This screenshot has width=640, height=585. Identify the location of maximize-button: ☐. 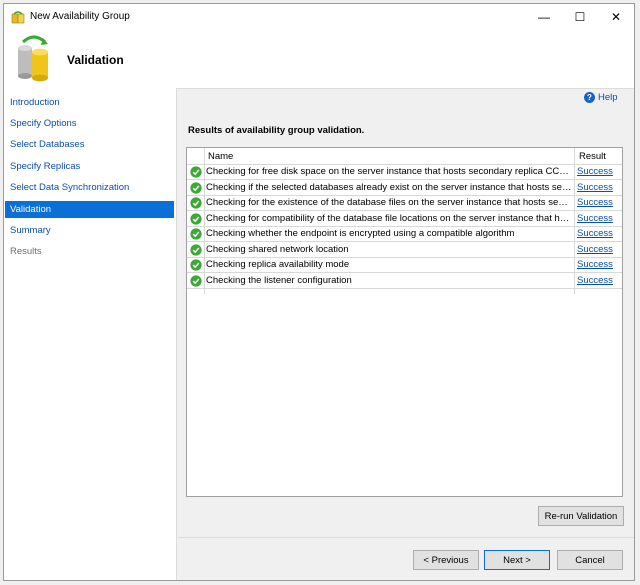
(580, 17).